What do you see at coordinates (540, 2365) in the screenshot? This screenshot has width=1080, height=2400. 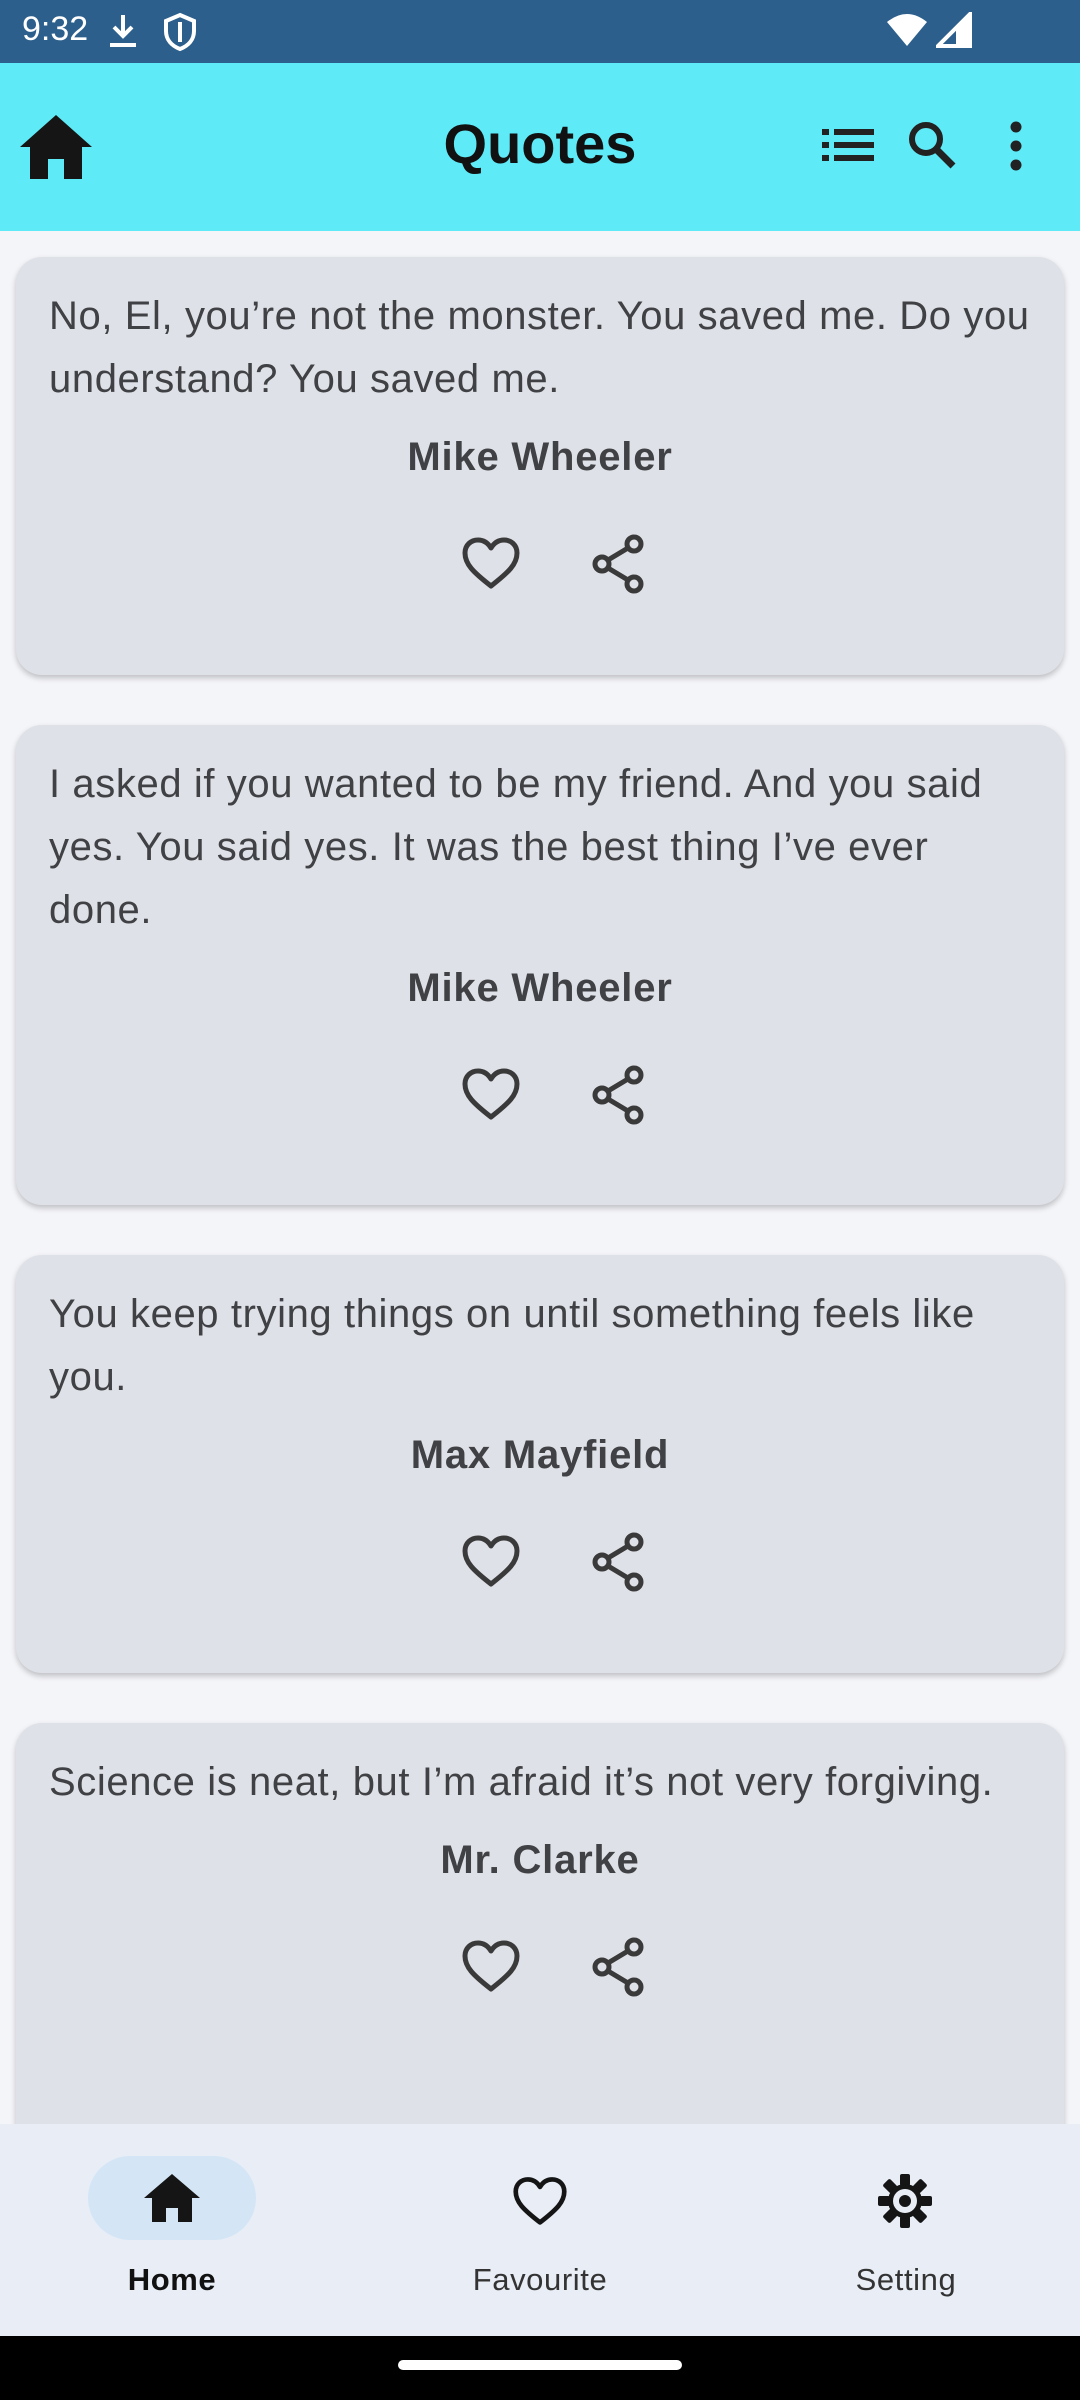 I see `gesture-handle` at bounding box center [540, 2365].